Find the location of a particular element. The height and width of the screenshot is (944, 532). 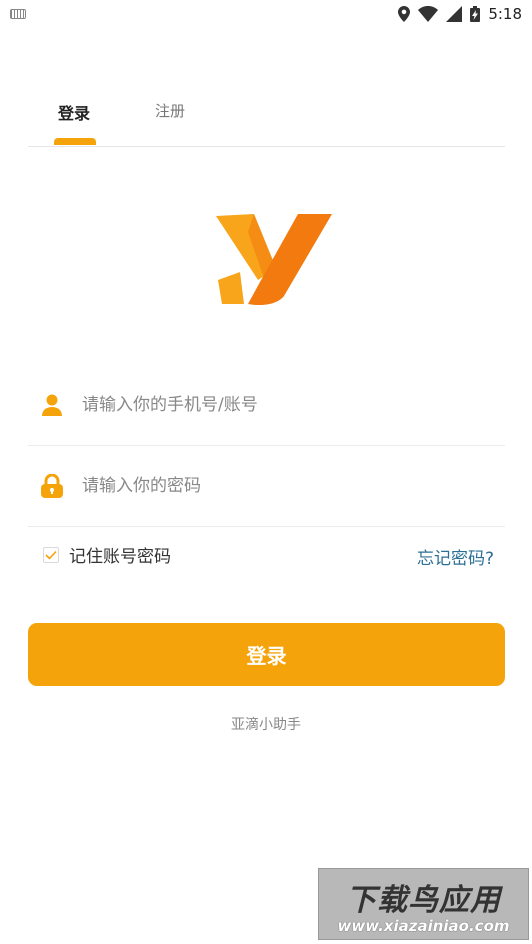

signal-icon is located at coordinates (454, 14).